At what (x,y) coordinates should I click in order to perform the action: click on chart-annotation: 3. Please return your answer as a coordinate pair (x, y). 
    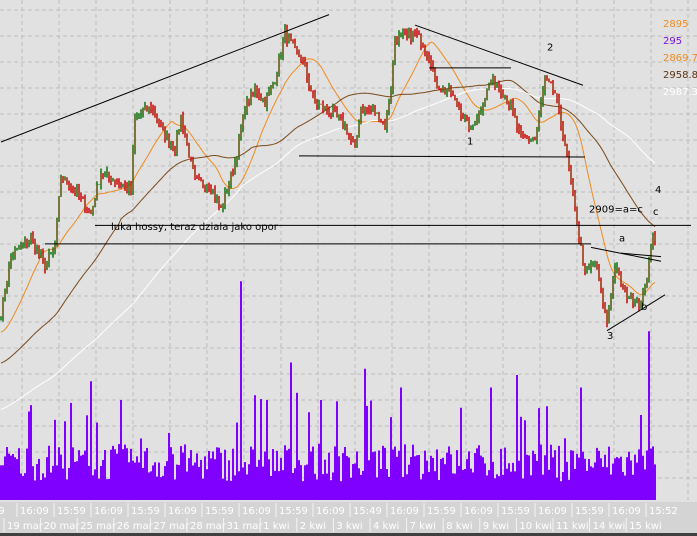
    Looking at the image, I should click on (610, 336).